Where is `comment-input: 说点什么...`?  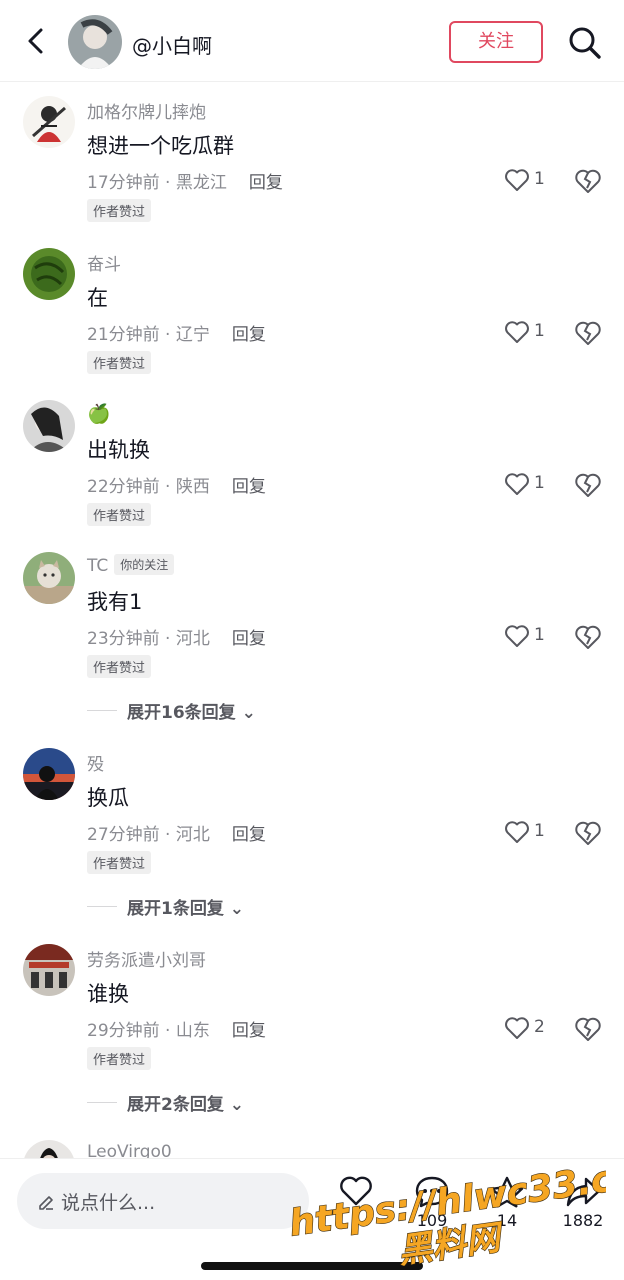
comment-input: 说点什么... is located at coordinates (163, 1201).